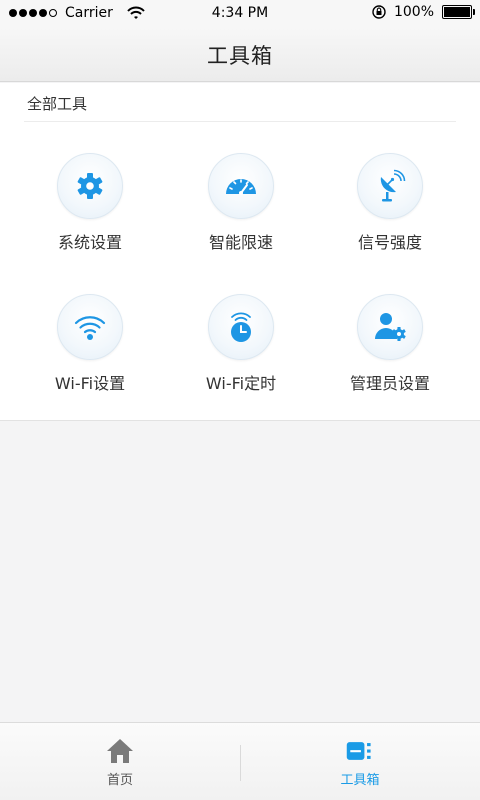 Image resolution: width=480 pixels, height=800 pixels. What do you see at coordinates (120, 750) in the screenshot?
I see `home-icon` at bounding box center [120, 750].